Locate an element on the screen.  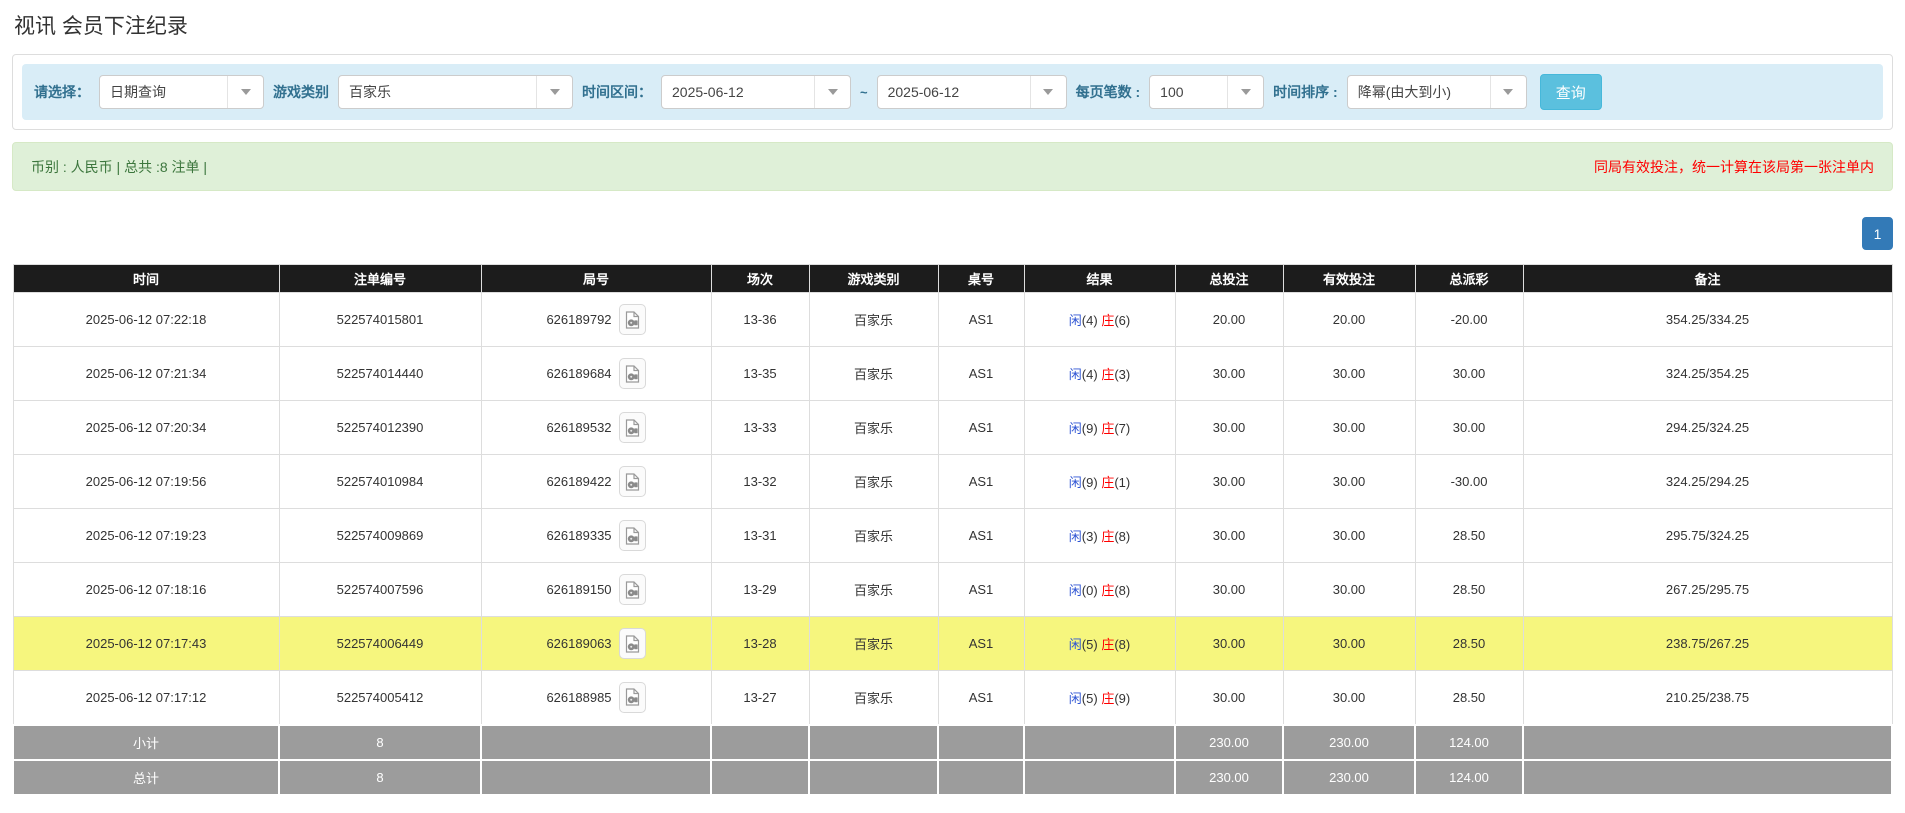
cell-bet-no: 522574012390 is located at coordinates (380, 427).